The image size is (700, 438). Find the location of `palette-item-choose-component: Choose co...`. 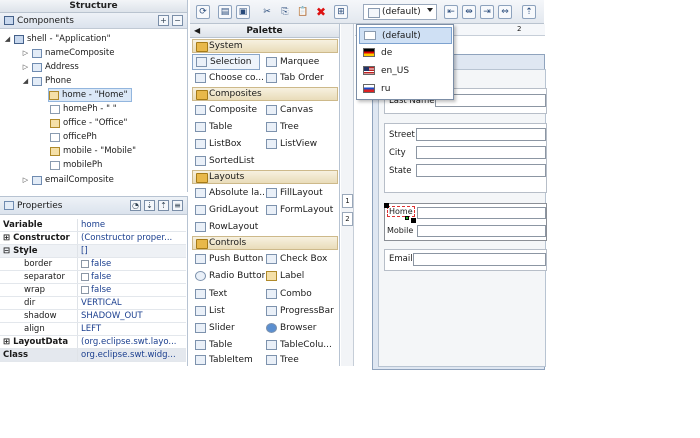

palette-item-choose-component: Choose co... is located at coordinates (230, 78).